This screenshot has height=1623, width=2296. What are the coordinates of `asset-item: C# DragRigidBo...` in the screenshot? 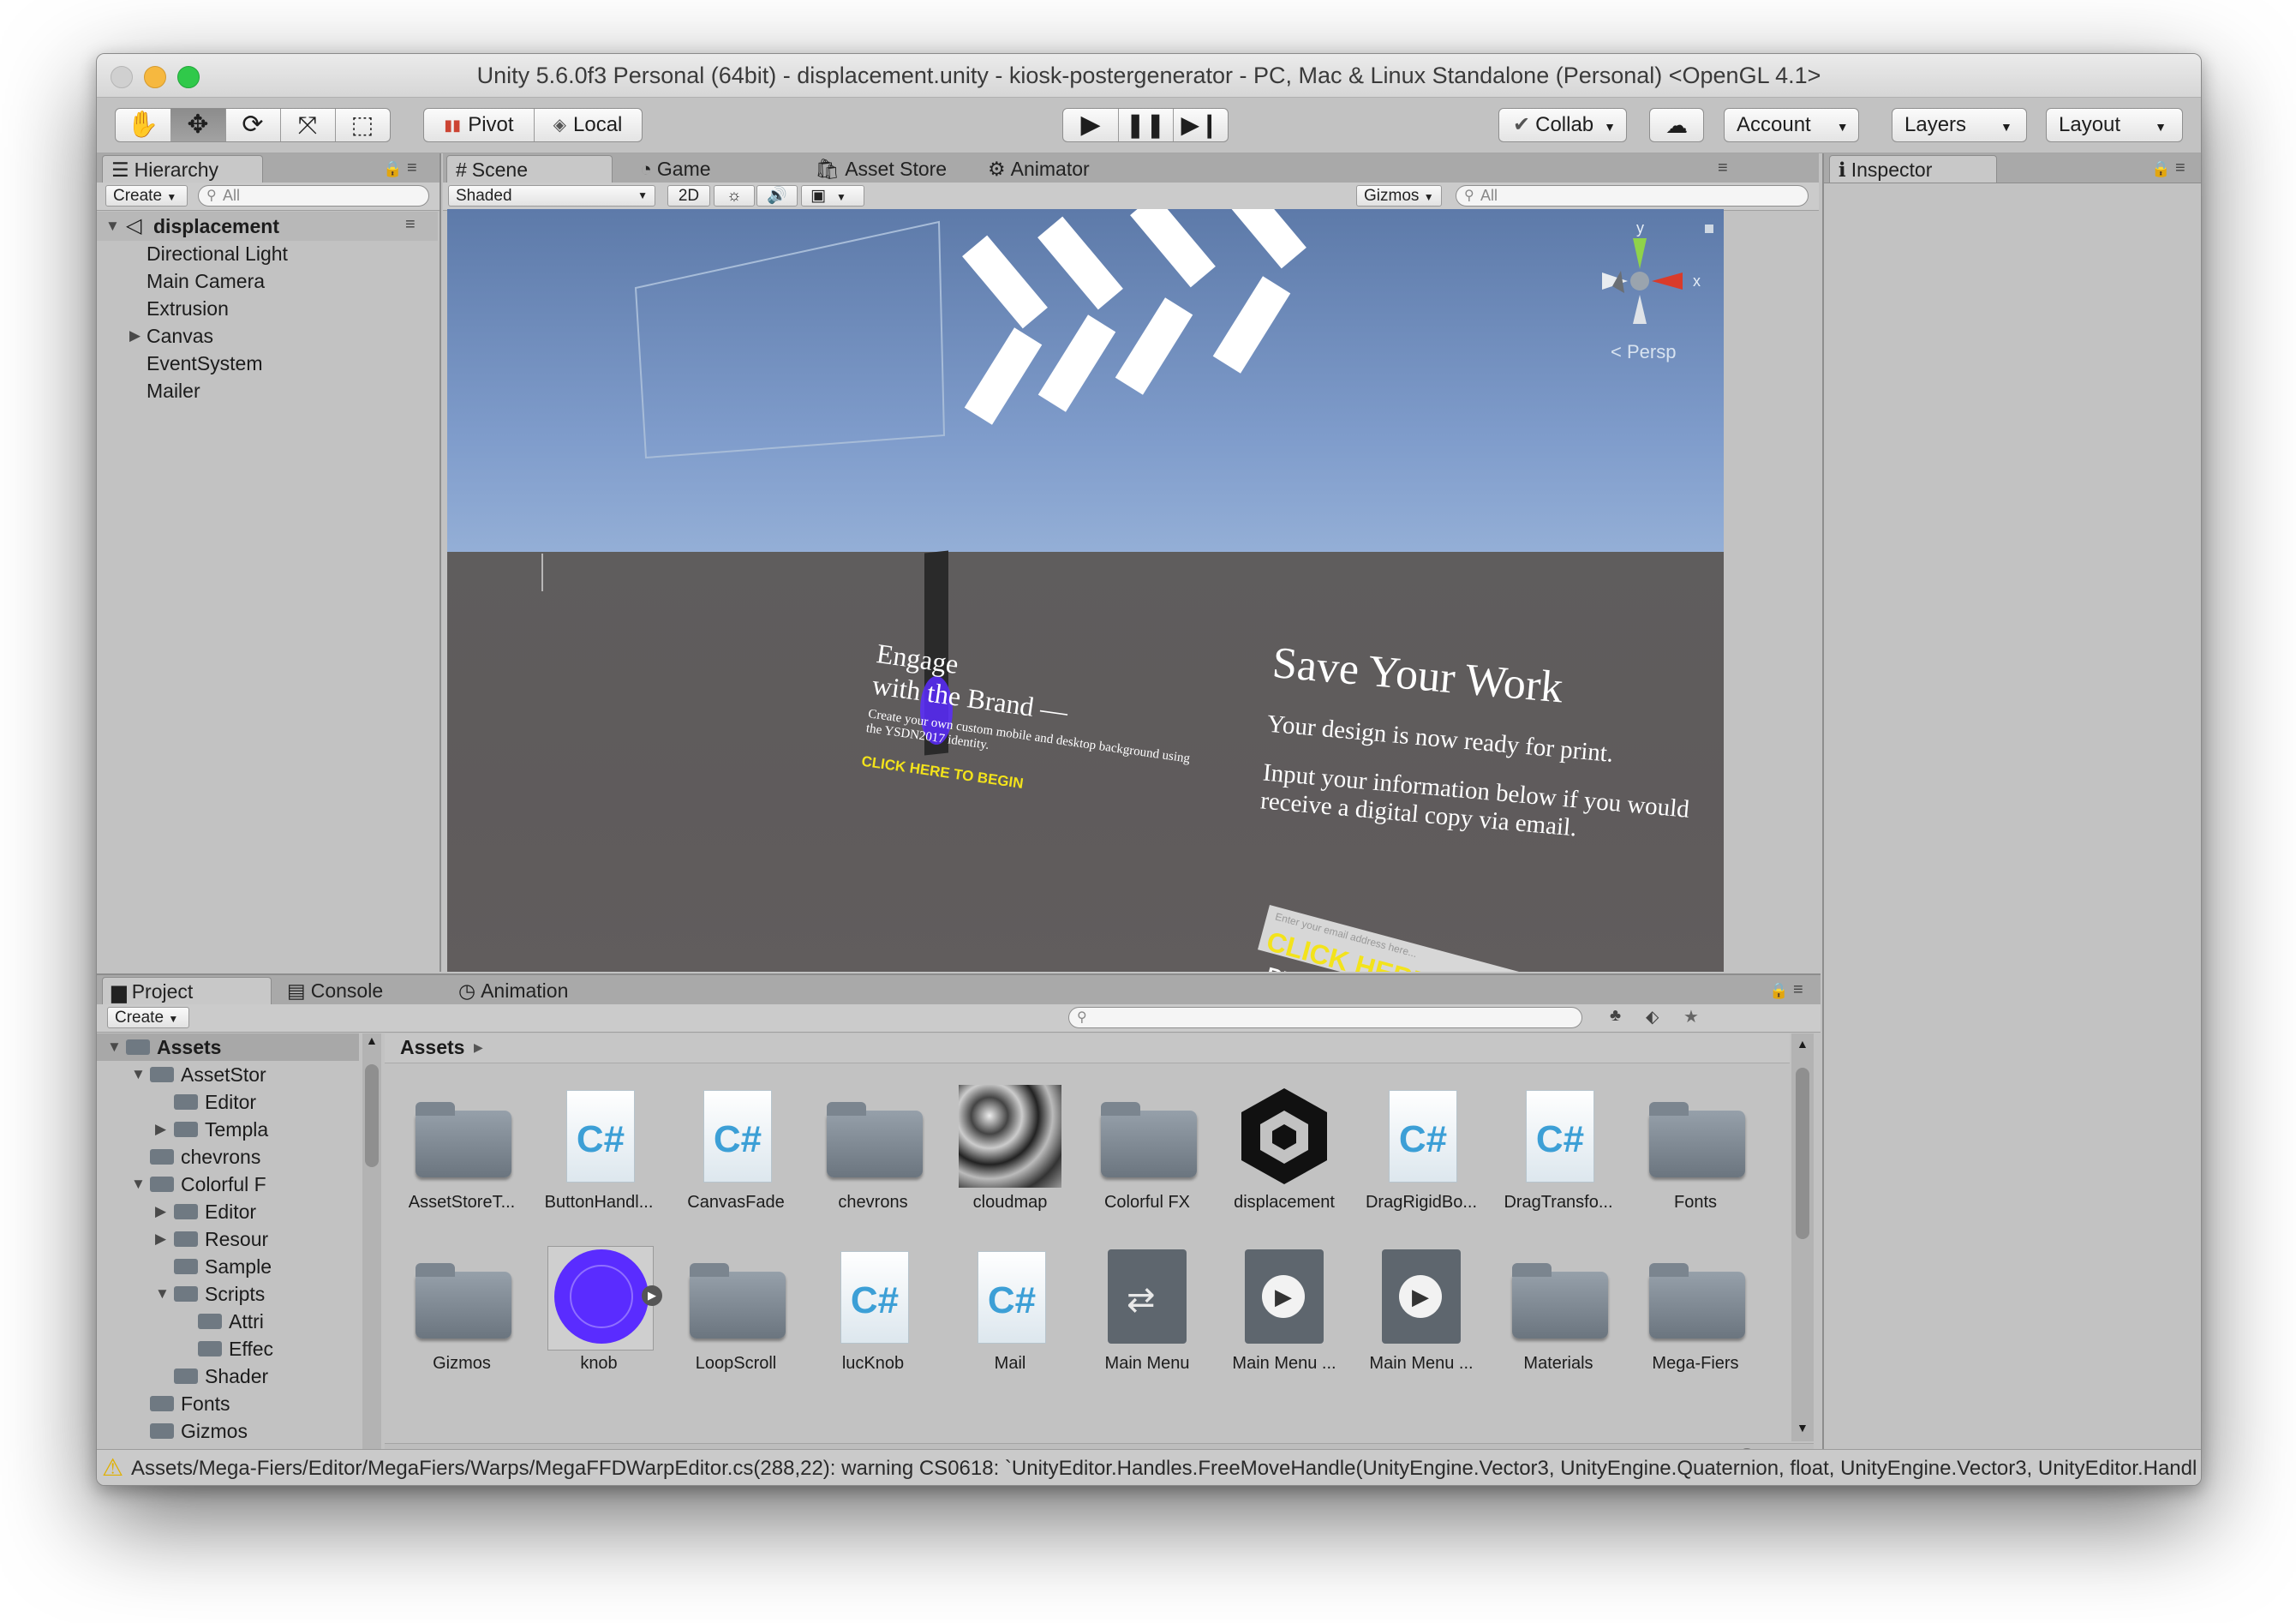 It's located at (1421, 1153).